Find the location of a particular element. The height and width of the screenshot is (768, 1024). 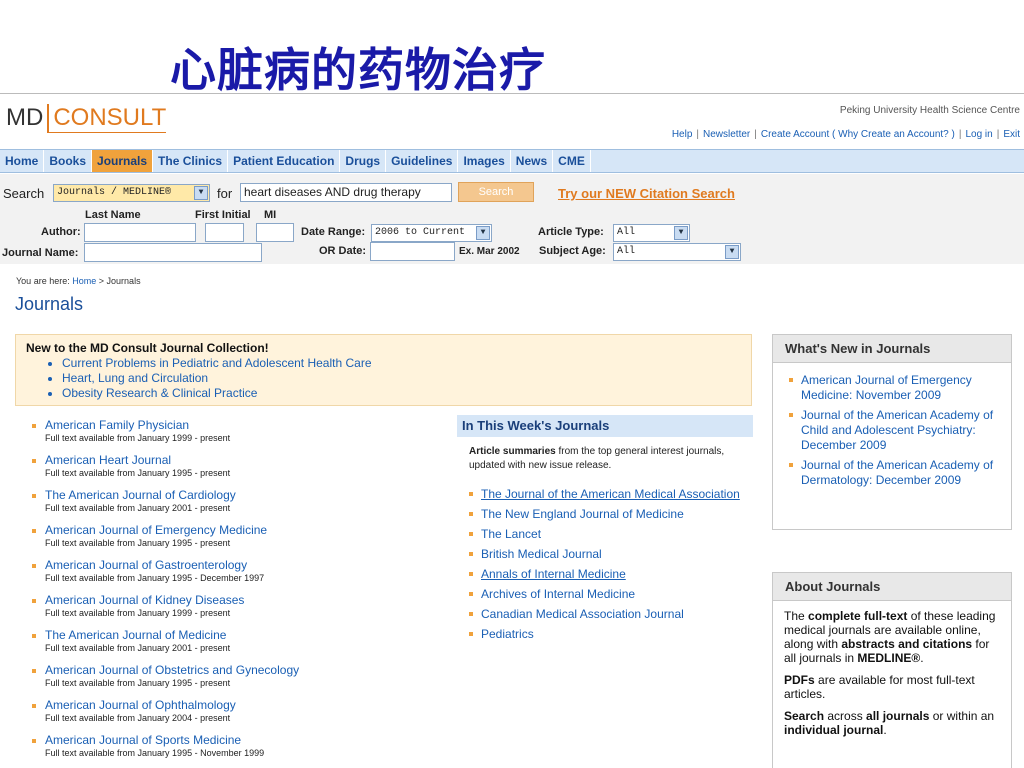

author-last-name-input is located at coordinates (140, 232).